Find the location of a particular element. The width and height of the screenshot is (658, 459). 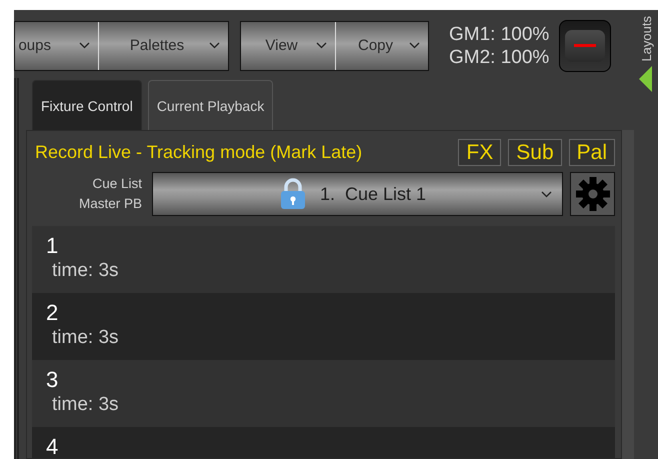

cue-number: 4 is located at coordinates (52, 446).